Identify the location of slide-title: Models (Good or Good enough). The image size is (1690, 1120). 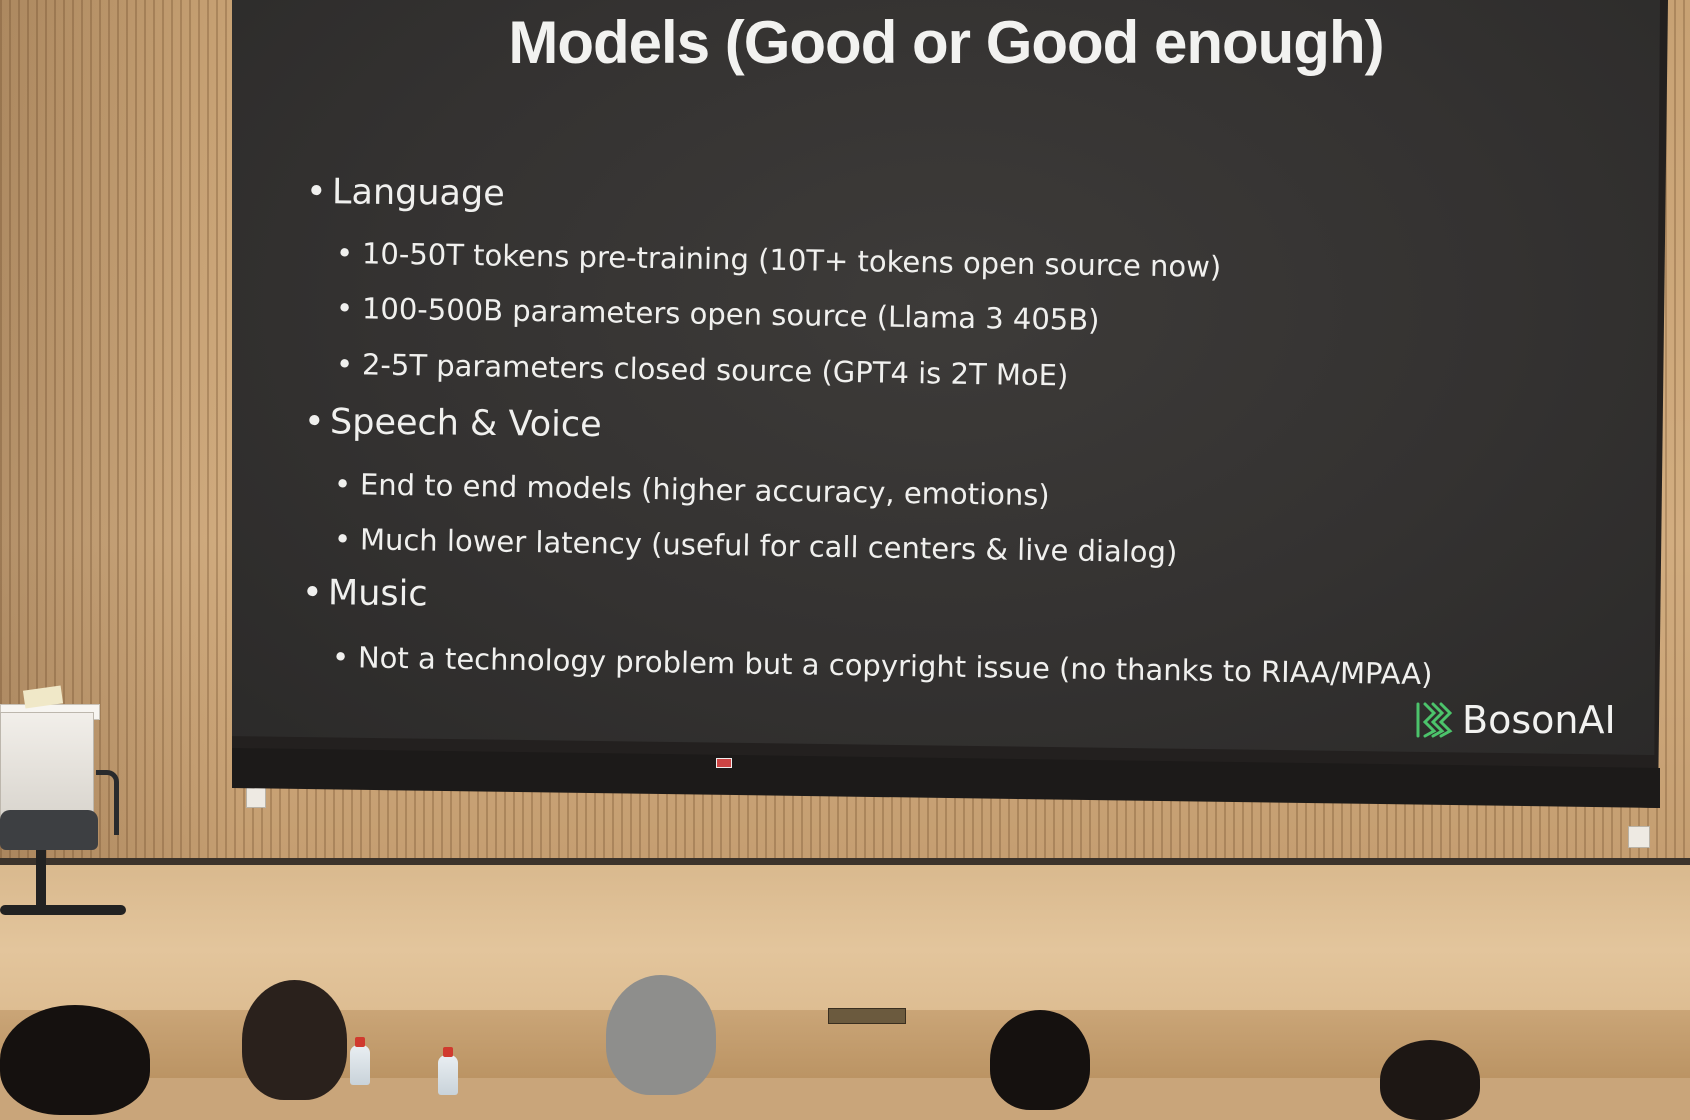
(946, 42).